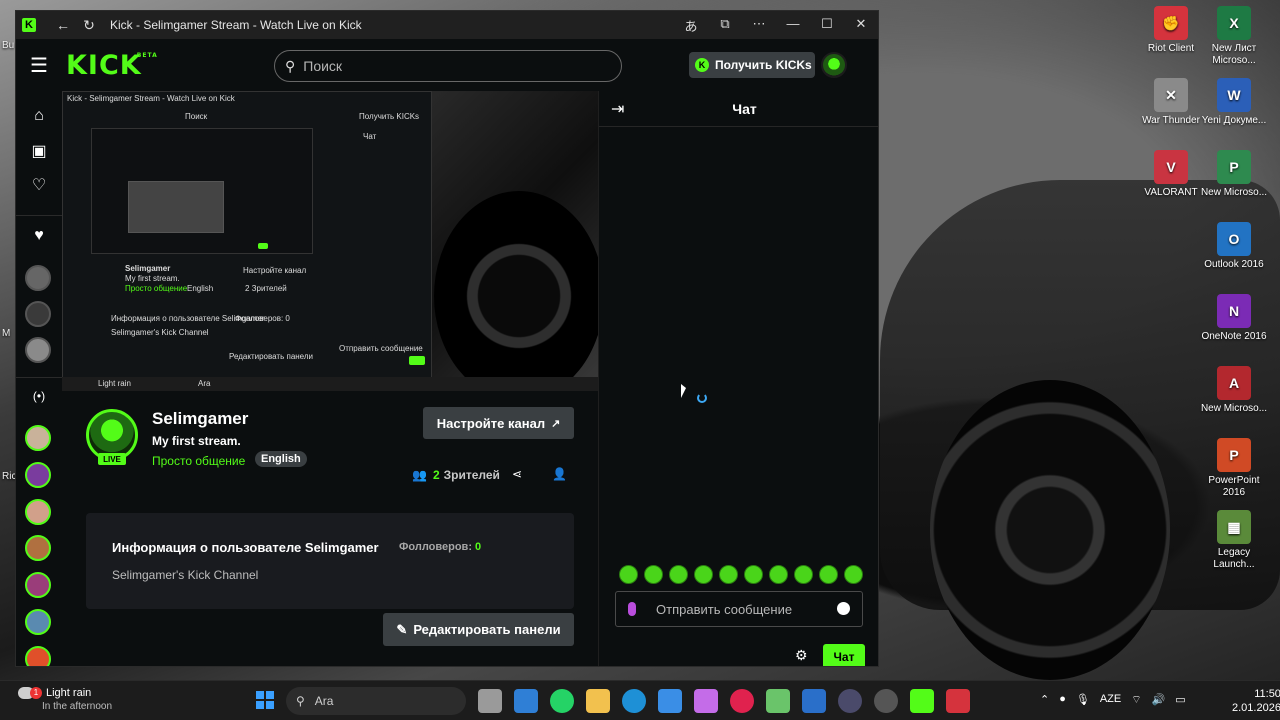  Describe the element at coordinates (556, 423) in the screenshot. I see `external-link-icon: ↗` at that location.